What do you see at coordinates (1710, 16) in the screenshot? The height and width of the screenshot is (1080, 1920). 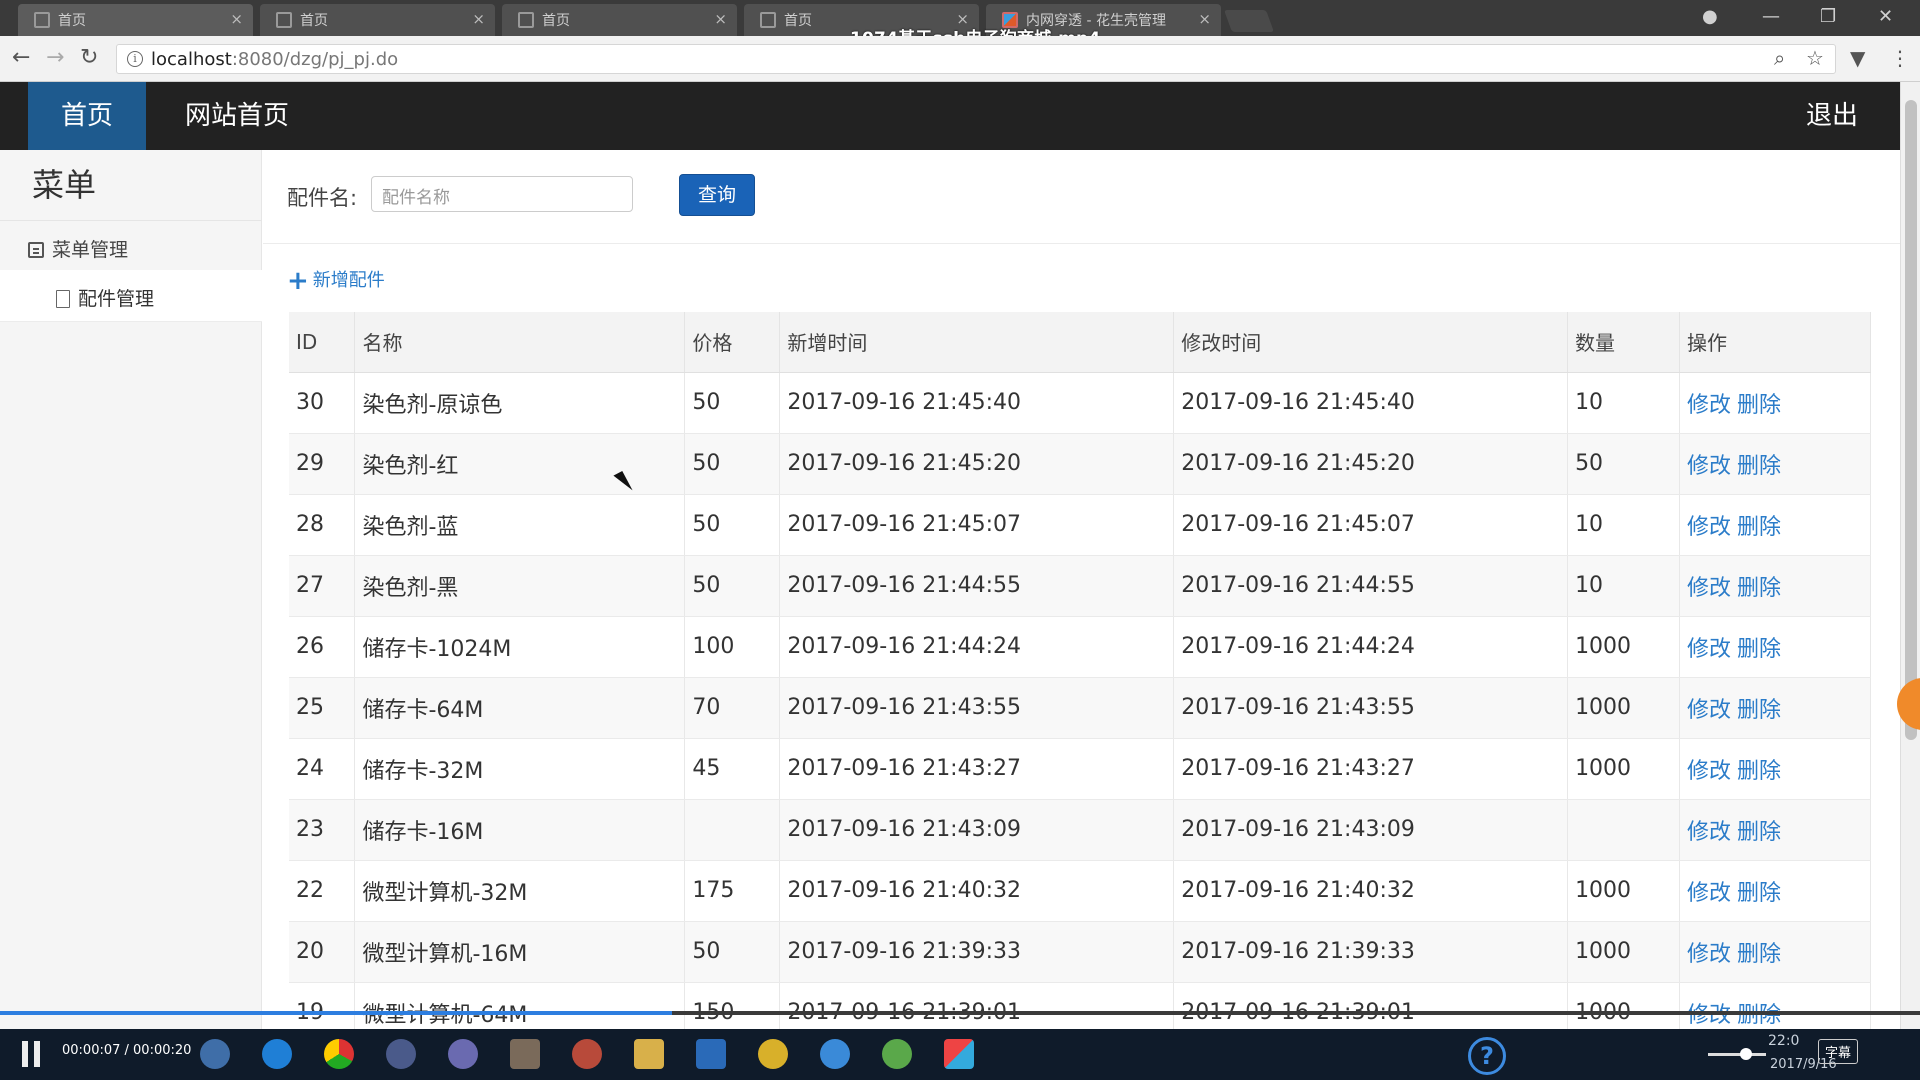 I see `user-icon: ●` at bounding box center [1710, 16].